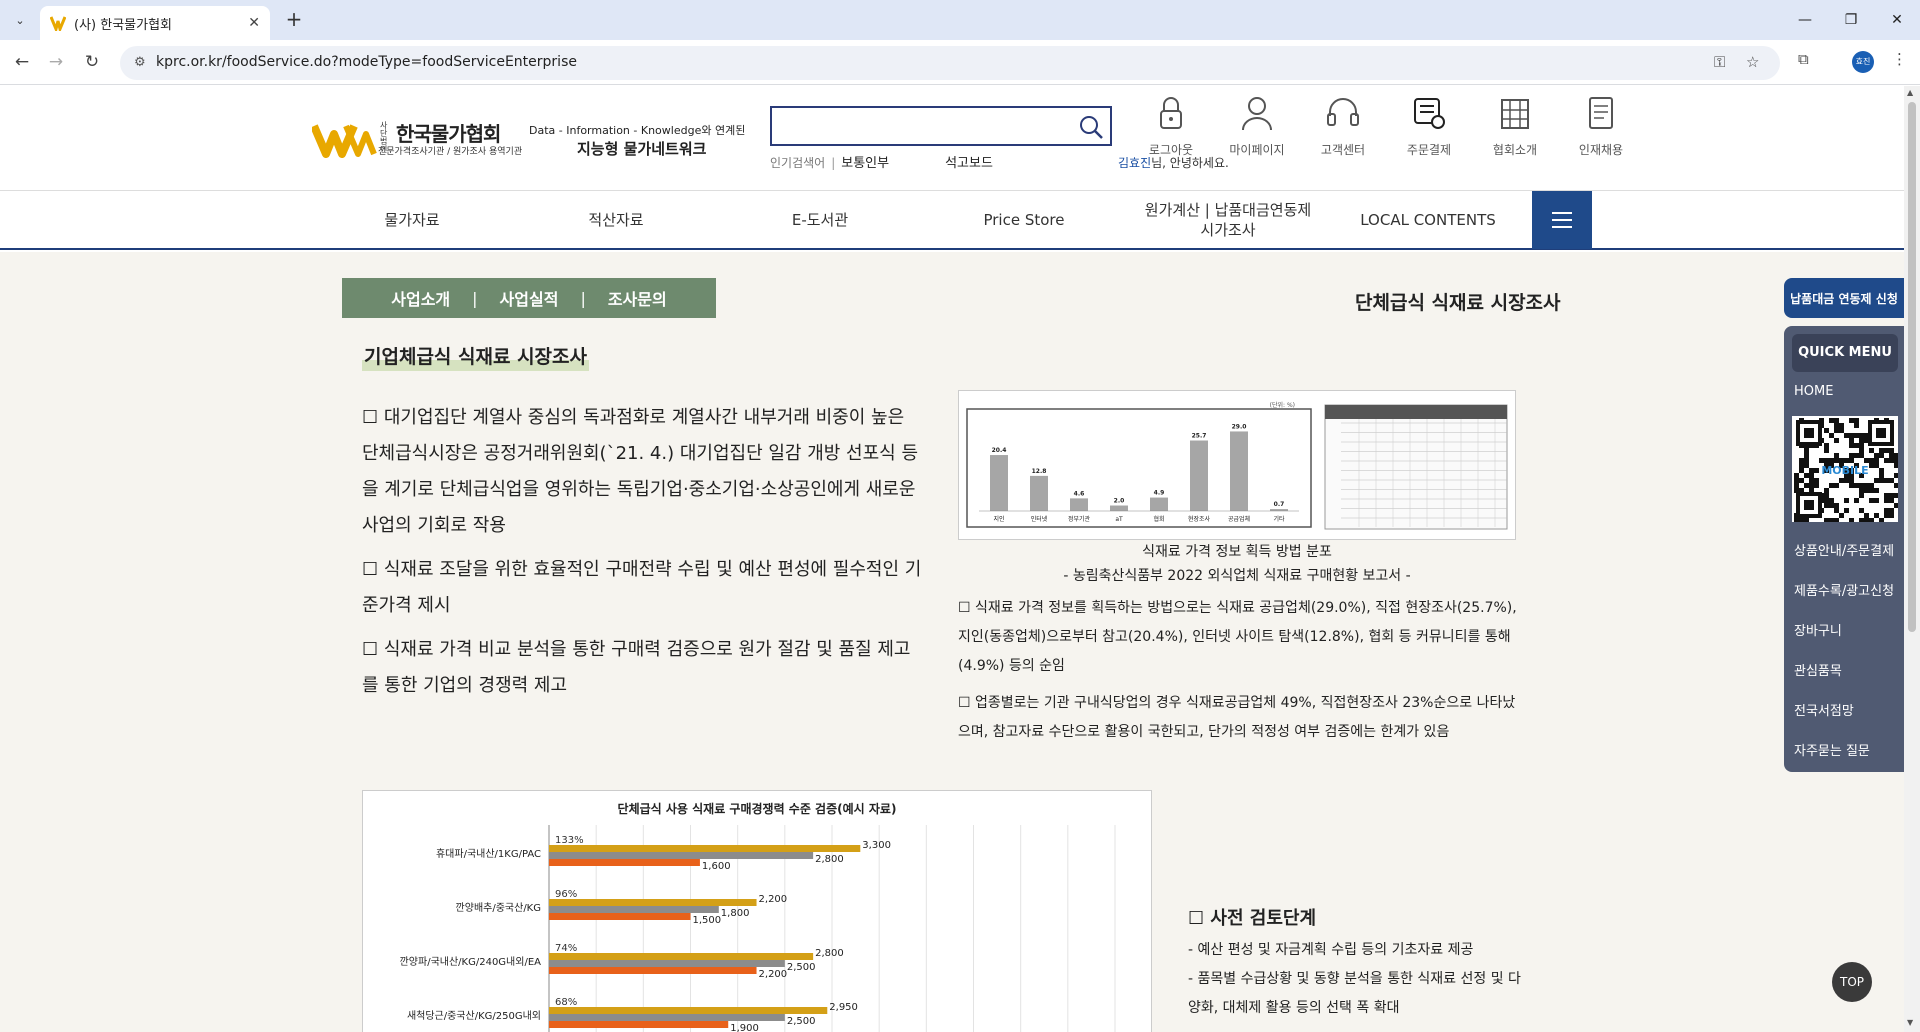 The image size is (1920, 1032). Describe the element at coordinates (92, 62) in the screenshot. I see `reload-icon: ↻` at that location.